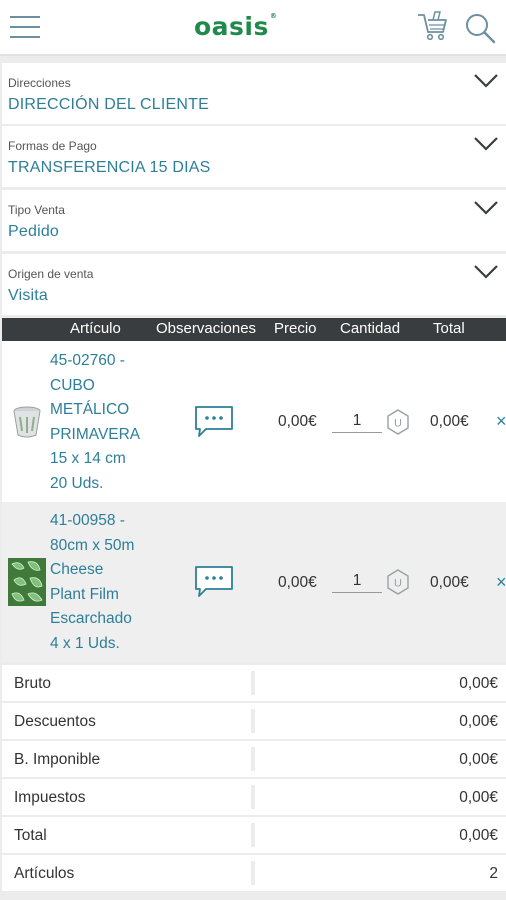 The image size is (506, 900). Describe the element at coordinates (109, 167) in the screenshot. I see `payment-method-value: TRANSFERENCIA 15 DIAS` at that location.